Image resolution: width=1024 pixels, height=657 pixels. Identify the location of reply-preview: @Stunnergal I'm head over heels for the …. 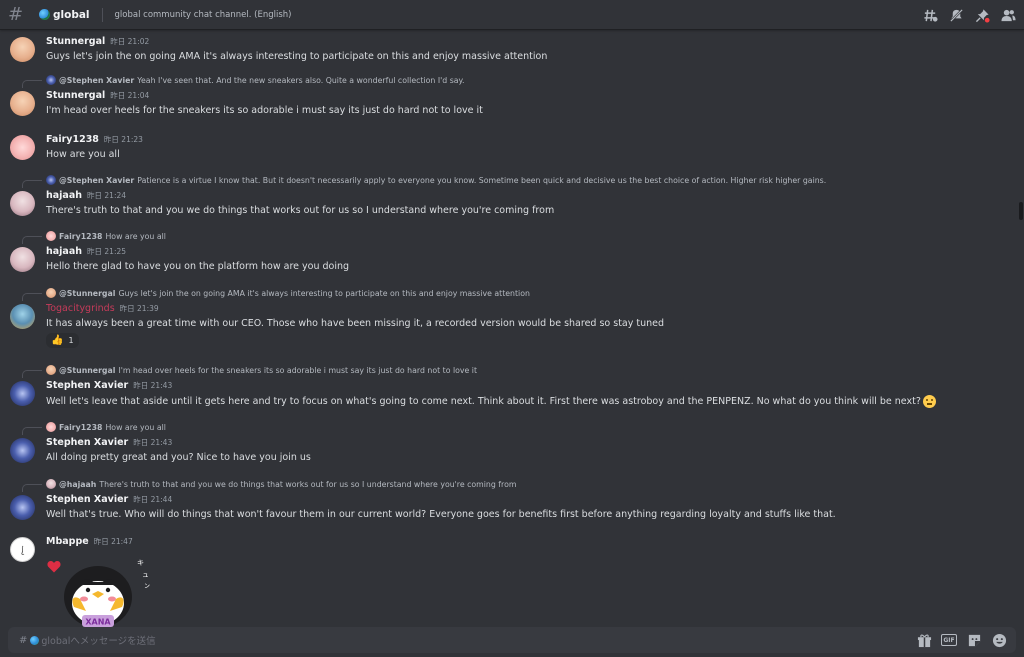
(261, 370).